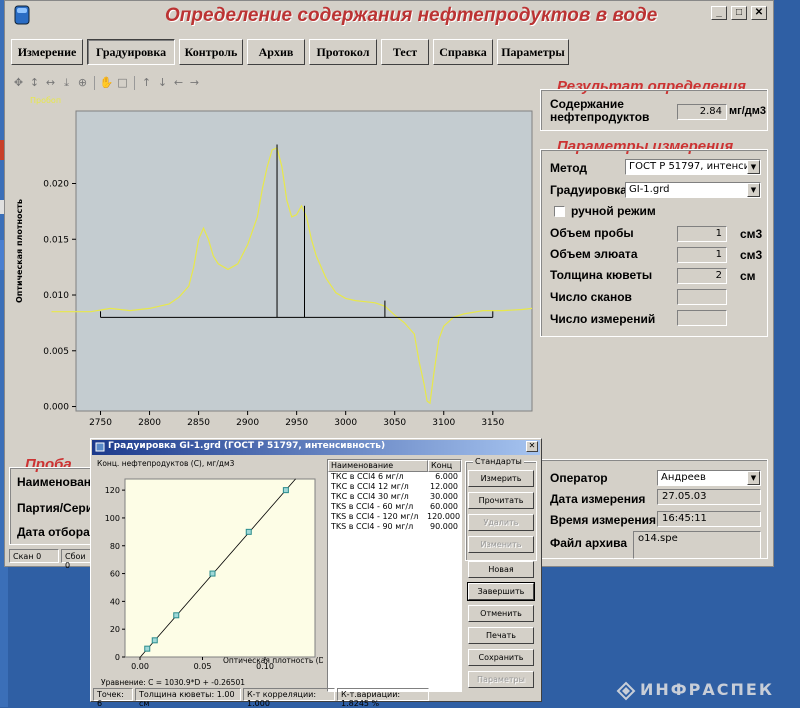 This screenshot has height=708, width=800. What do you see at coordinates (501, 679) in the screenshot?
I see `params-button: Параметры` at bounding box center [501, 679].